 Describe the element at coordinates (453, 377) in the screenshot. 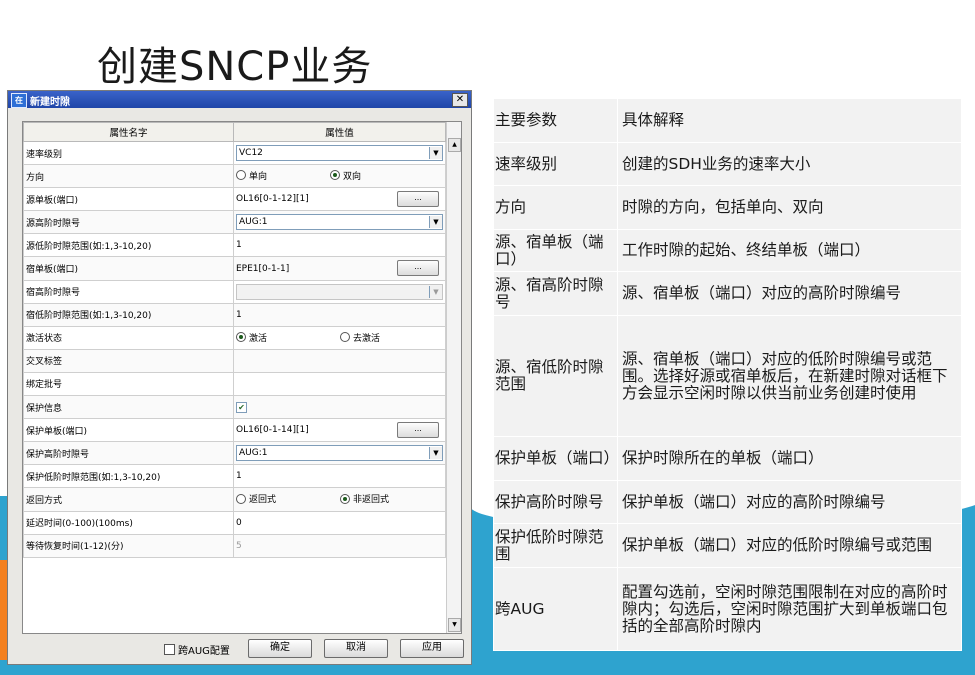

I see `vertical-scrollbar: ▲ ▼` at that location.